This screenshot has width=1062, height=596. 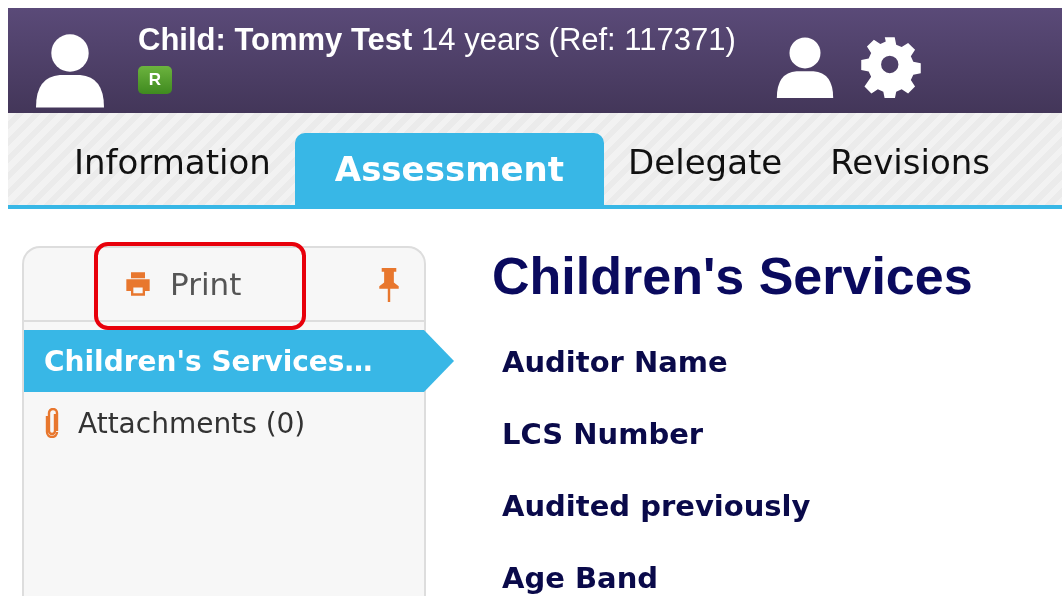 I want to click on tab: Delegate, so click(x=705, y=169).